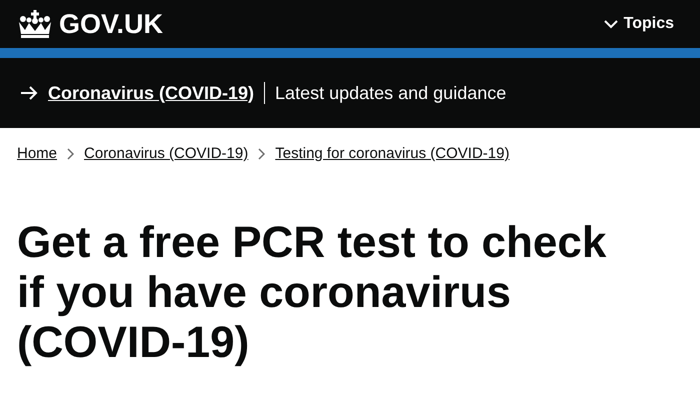 The height and width of the screenshot is (413, 700). What do you see at coordinates (611, 24) in the screenshot?
I see `chevron-down-icon` at bounding box center [611, 24].